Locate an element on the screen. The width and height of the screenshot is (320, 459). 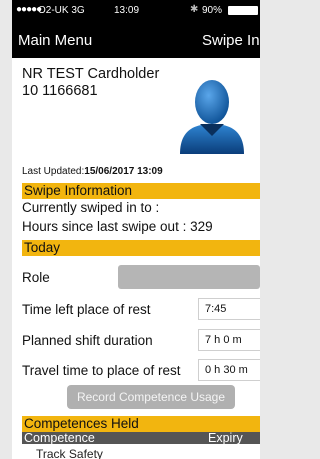
battery-percent: 90% is located at coordinates (212, 10).